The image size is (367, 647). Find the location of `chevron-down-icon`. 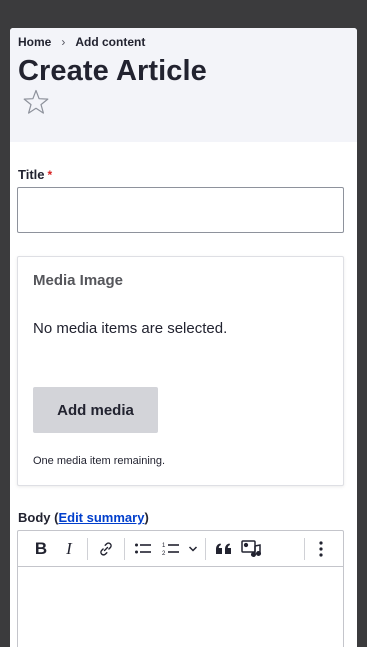

chevron-down-icon is located at coordinates (193, 549).